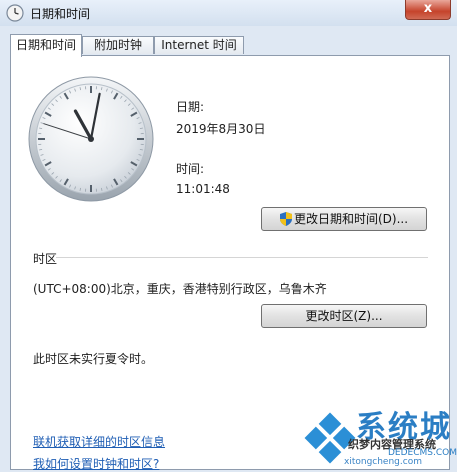  I want to click on watermark: 系统城 织梦内容管理系统 DEDECMS.COM xitongcheng.com, so click(378, 434).